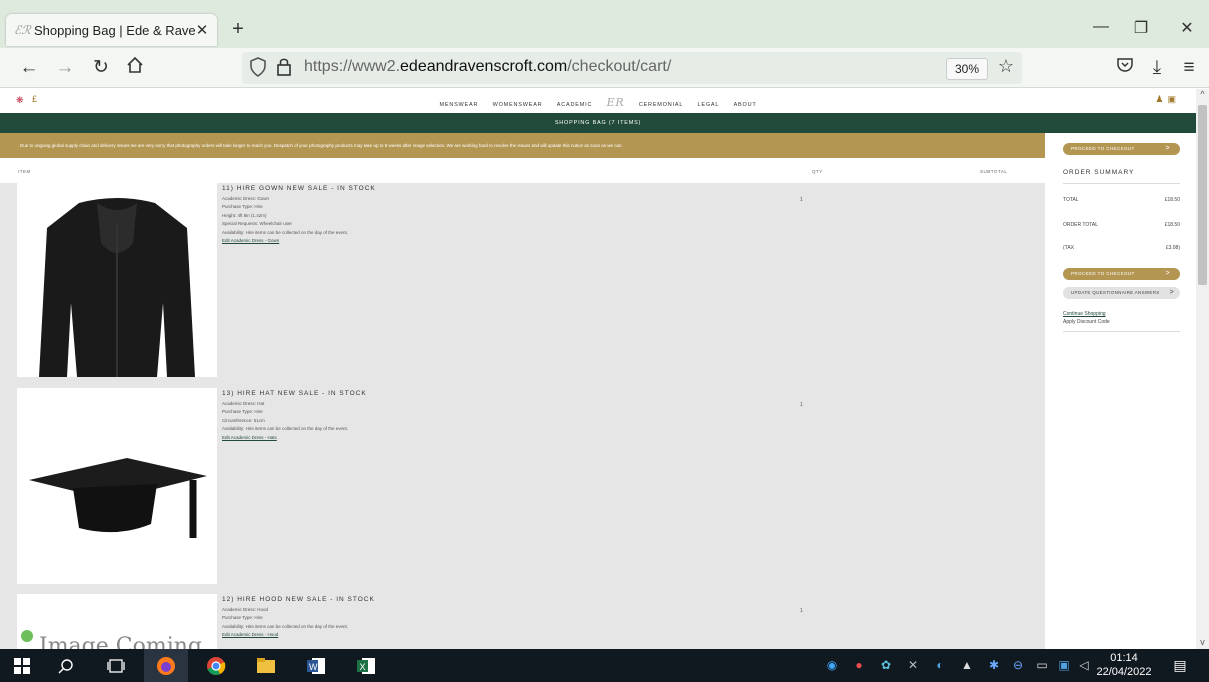 The image size is (1209, 682). Describe the element at coordinates (598, 123) in the screenshot. I see `shopping-bag-heading: SHOPPING BAG (7 ITEMS)` at that location.